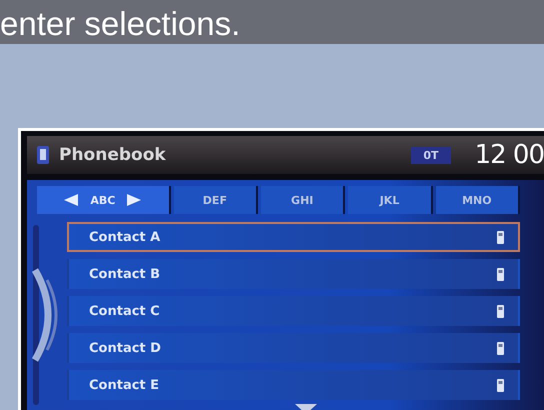  I want to click on contact-row: Contact A, so click(293, 237).